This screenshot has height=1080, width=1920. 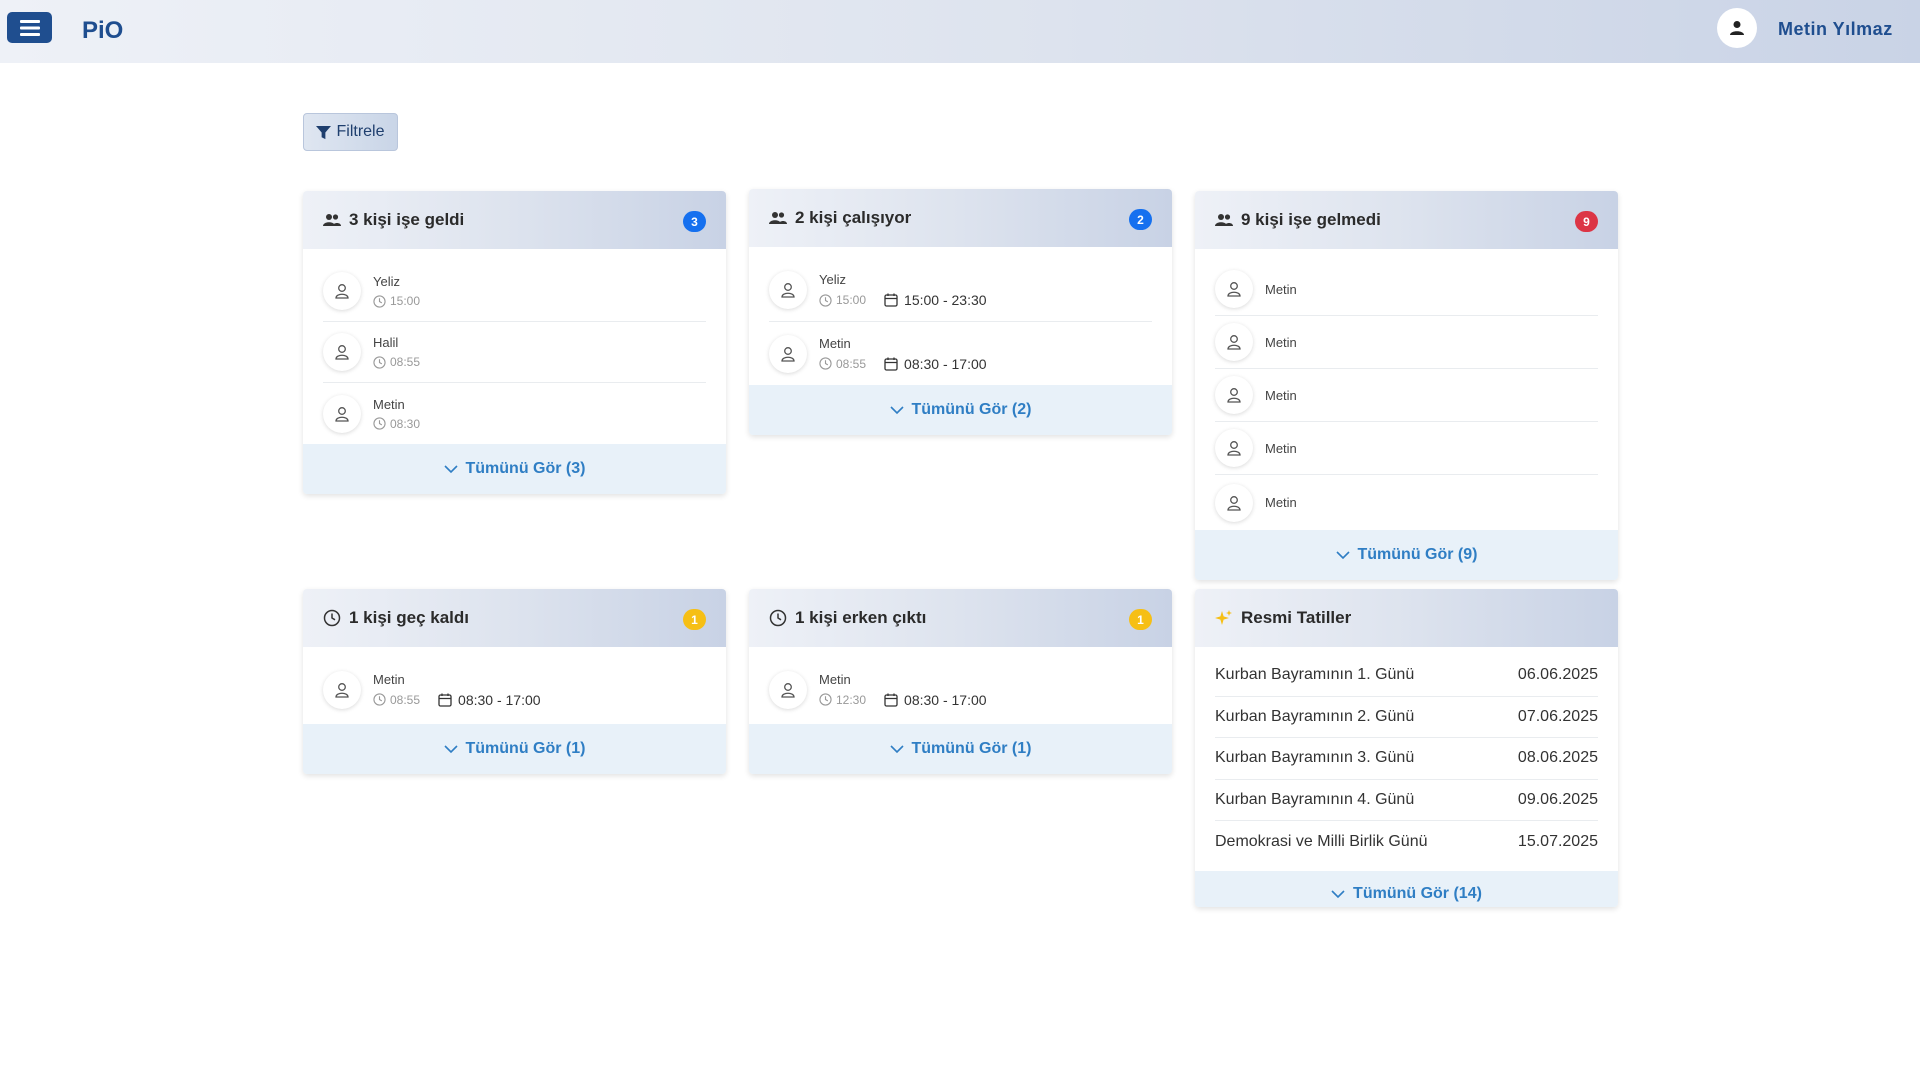 I want to click on card-header: 2 kişi çalışıyor 2, so click(x=960, y=218).